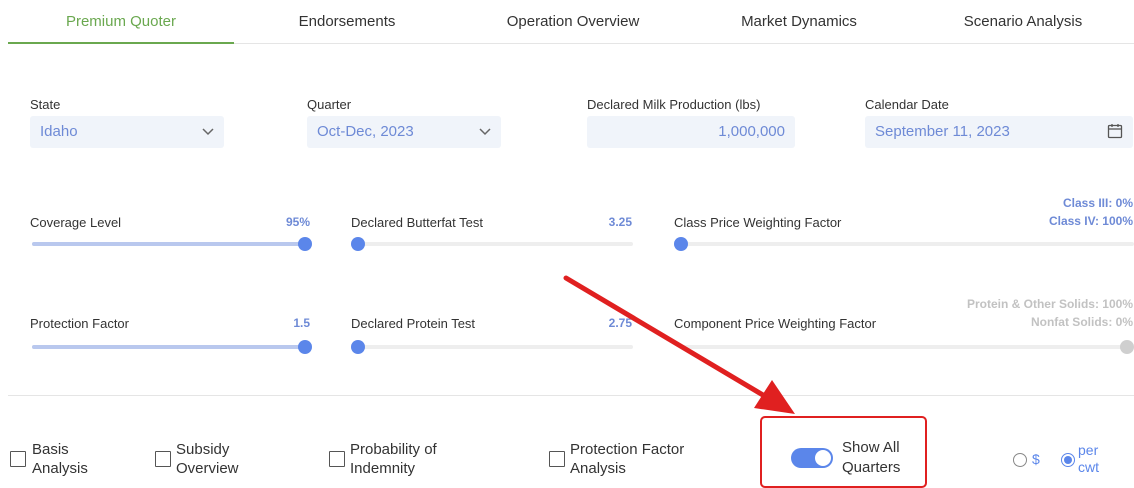  Describe the element at coordinates (679, 344) in the screenshot. I see `annotation-arrow` at that location.